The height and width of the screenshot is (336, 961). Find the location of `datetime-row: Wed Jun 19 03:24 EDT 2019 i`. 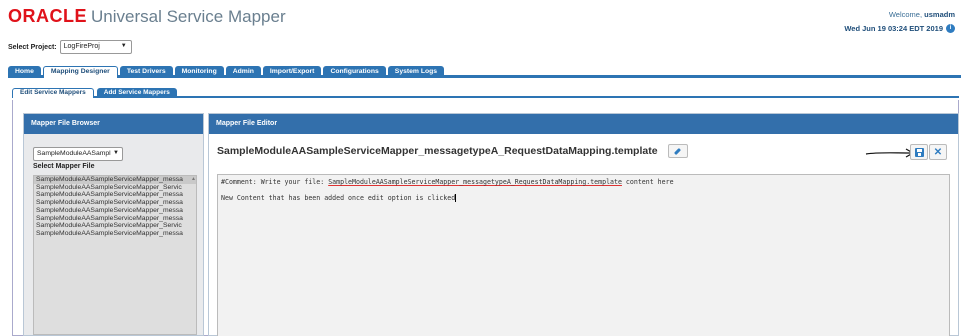

datetime-row: Wed Jun 19 03:24 EDT 2019 i is located at coordinates (899, 28).